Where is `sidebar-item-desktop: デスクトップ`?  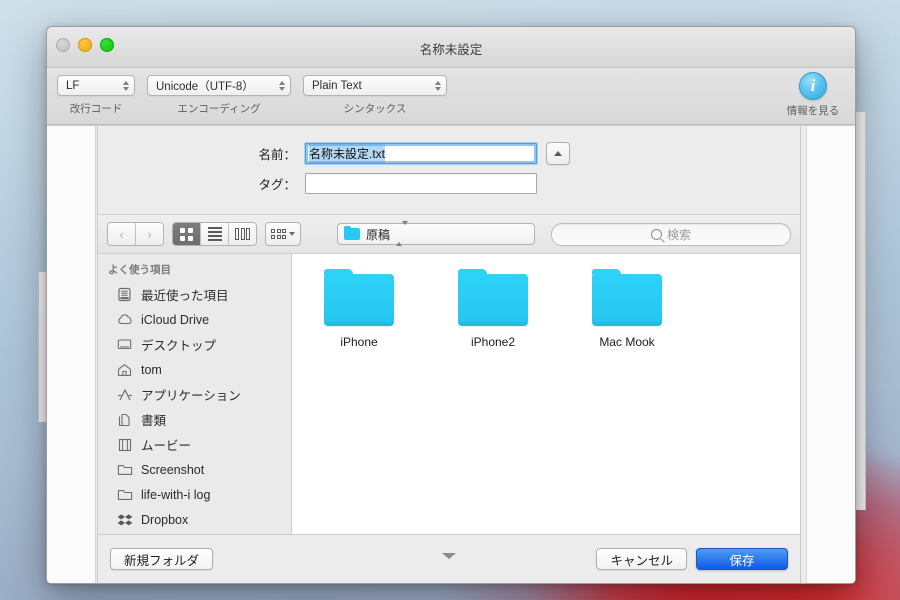
sidebar-item-desktop: デスクトップ is located at coordinates (194, 344).